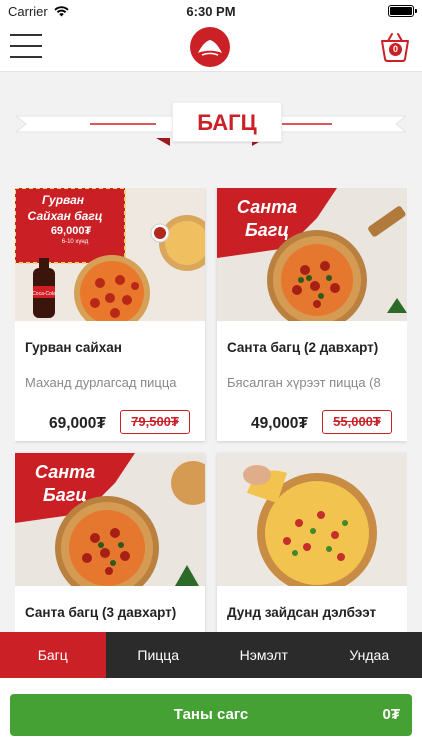  What do you see at coordinates (211, 11) in the screenshot?
I see `status-bar: Carrier 6:30 PM` at bounding box center [211, 11].